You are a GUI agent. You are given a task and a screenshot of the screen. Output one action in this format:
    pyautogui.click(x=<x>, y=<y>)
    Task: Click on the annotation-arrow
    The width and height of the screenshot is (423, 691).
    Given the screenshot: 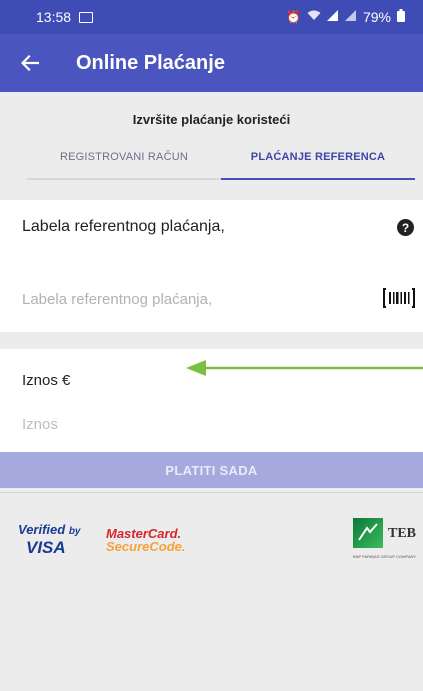 What is the action you would take?
    pyautogui.click(x=304, y=368)
    